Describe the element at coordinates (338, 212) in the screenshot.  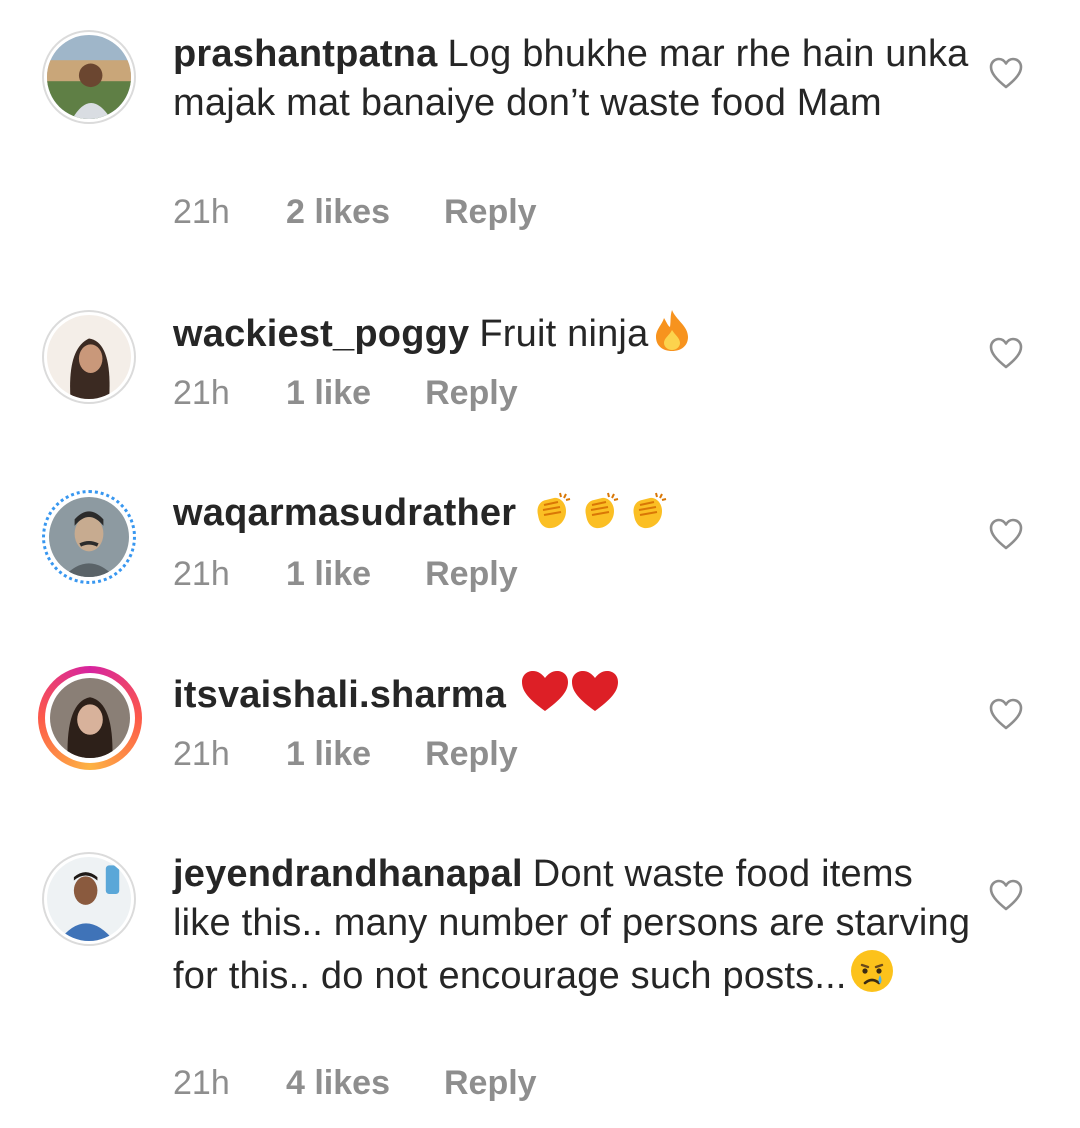
I see `comment-likes: 2 likes` at that location.